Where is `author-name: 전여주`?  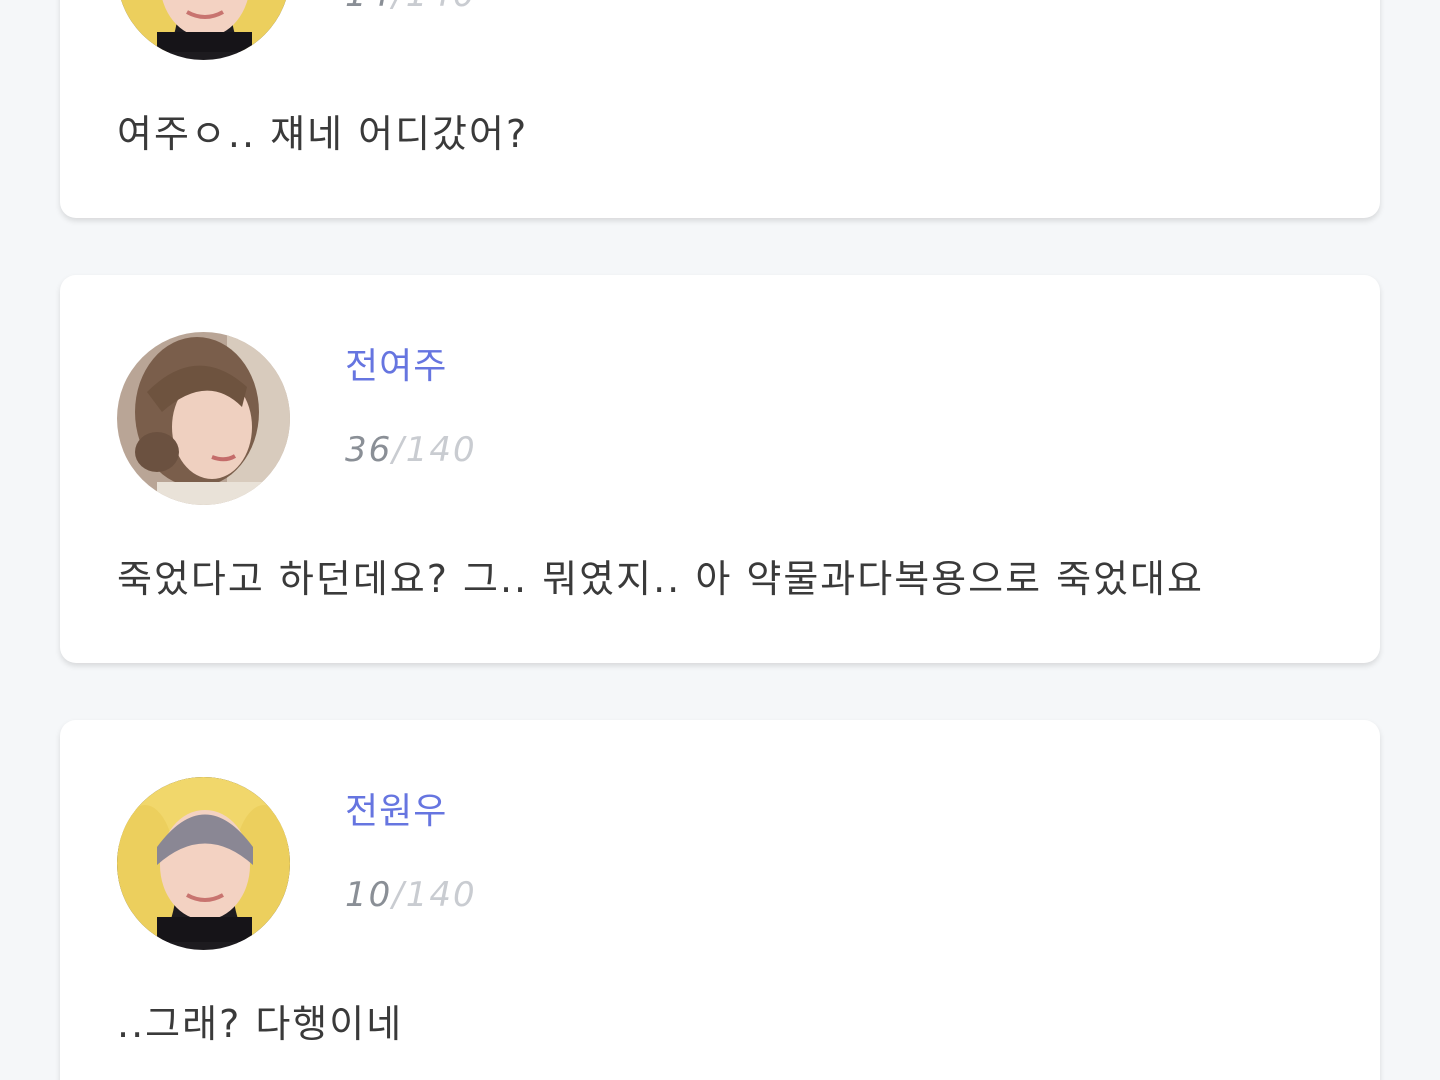 author-name: 전여주 is located at coordinates (396, 366).